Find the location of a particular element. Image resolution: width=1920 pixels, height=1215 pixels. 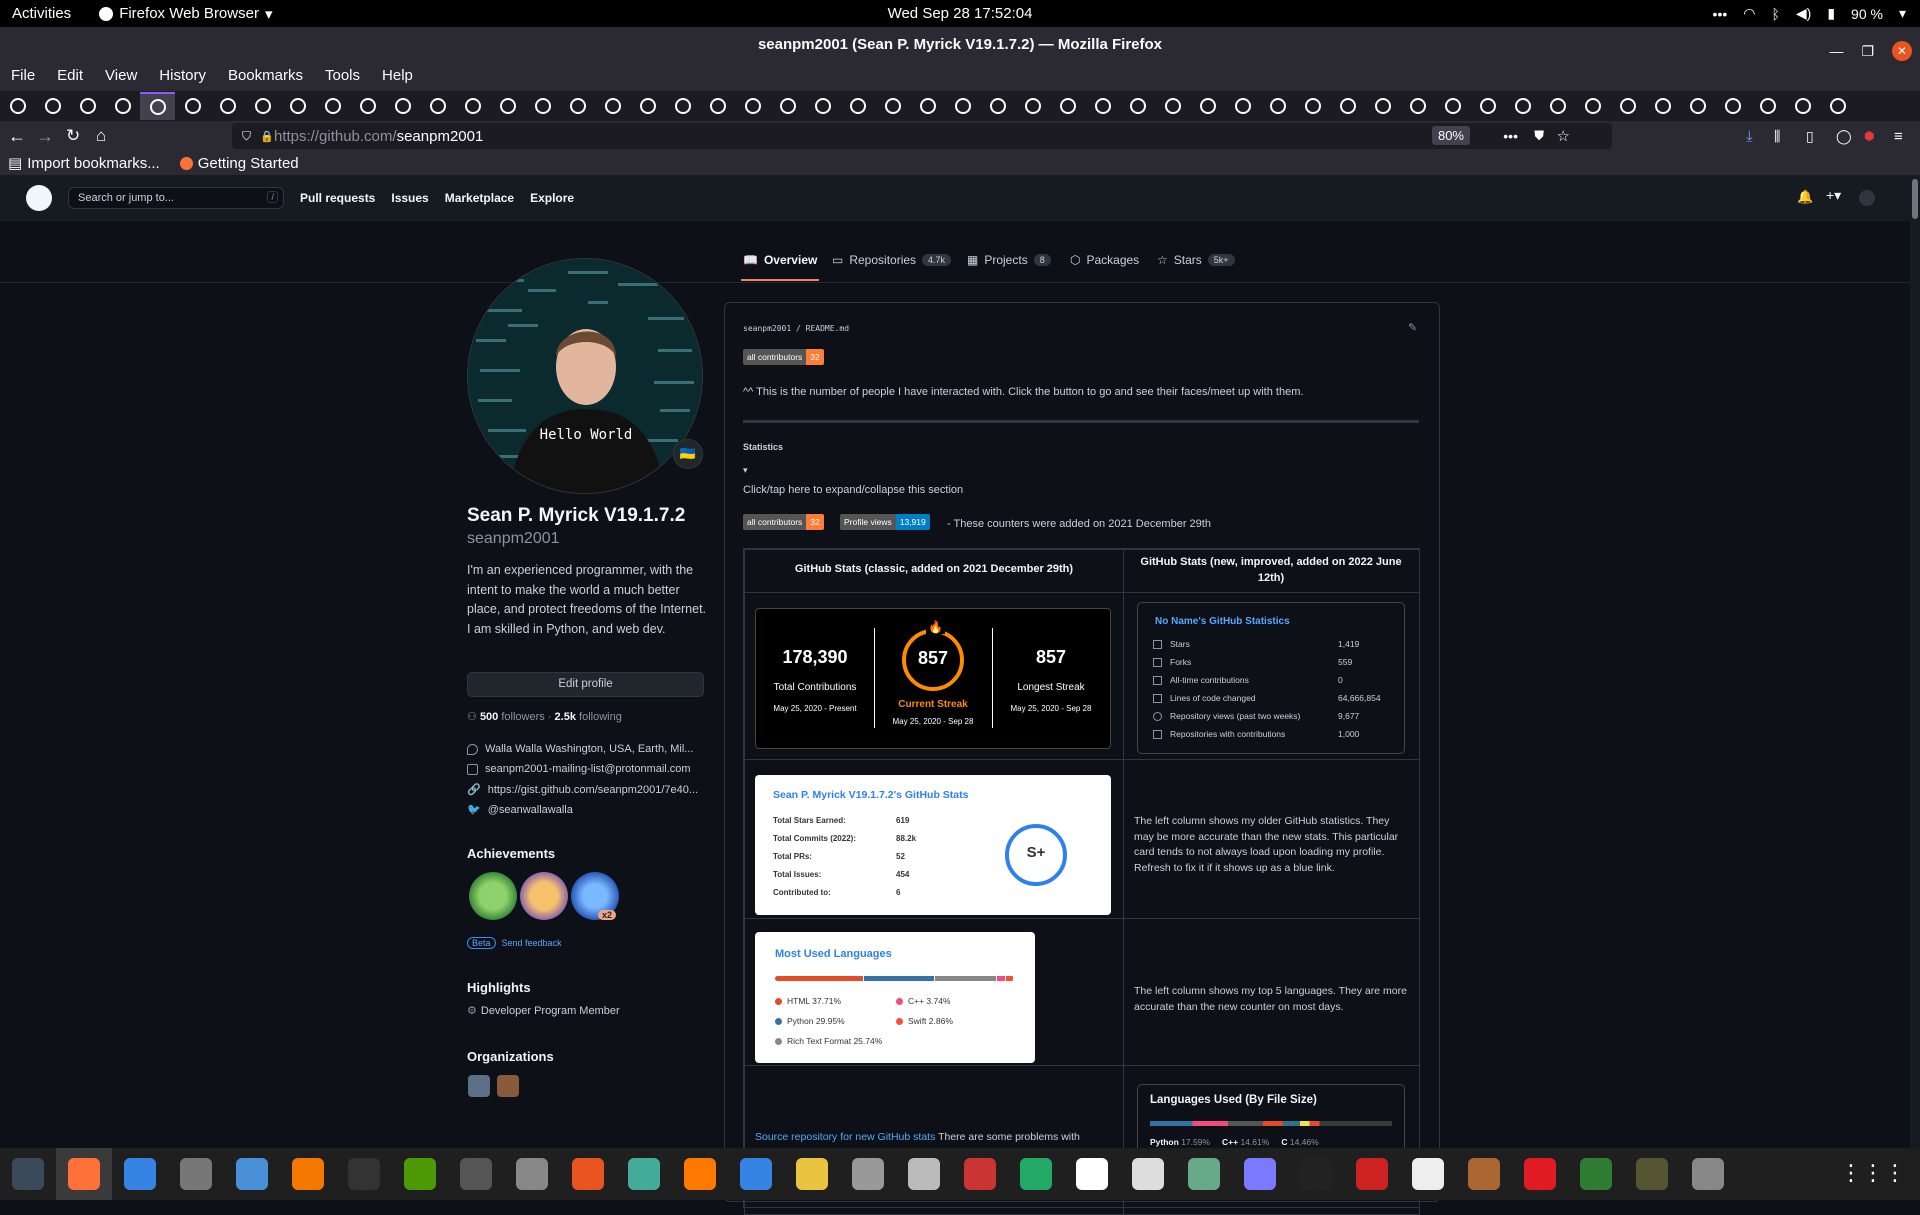

organization-avatar is located at coordinates (479, 1086).